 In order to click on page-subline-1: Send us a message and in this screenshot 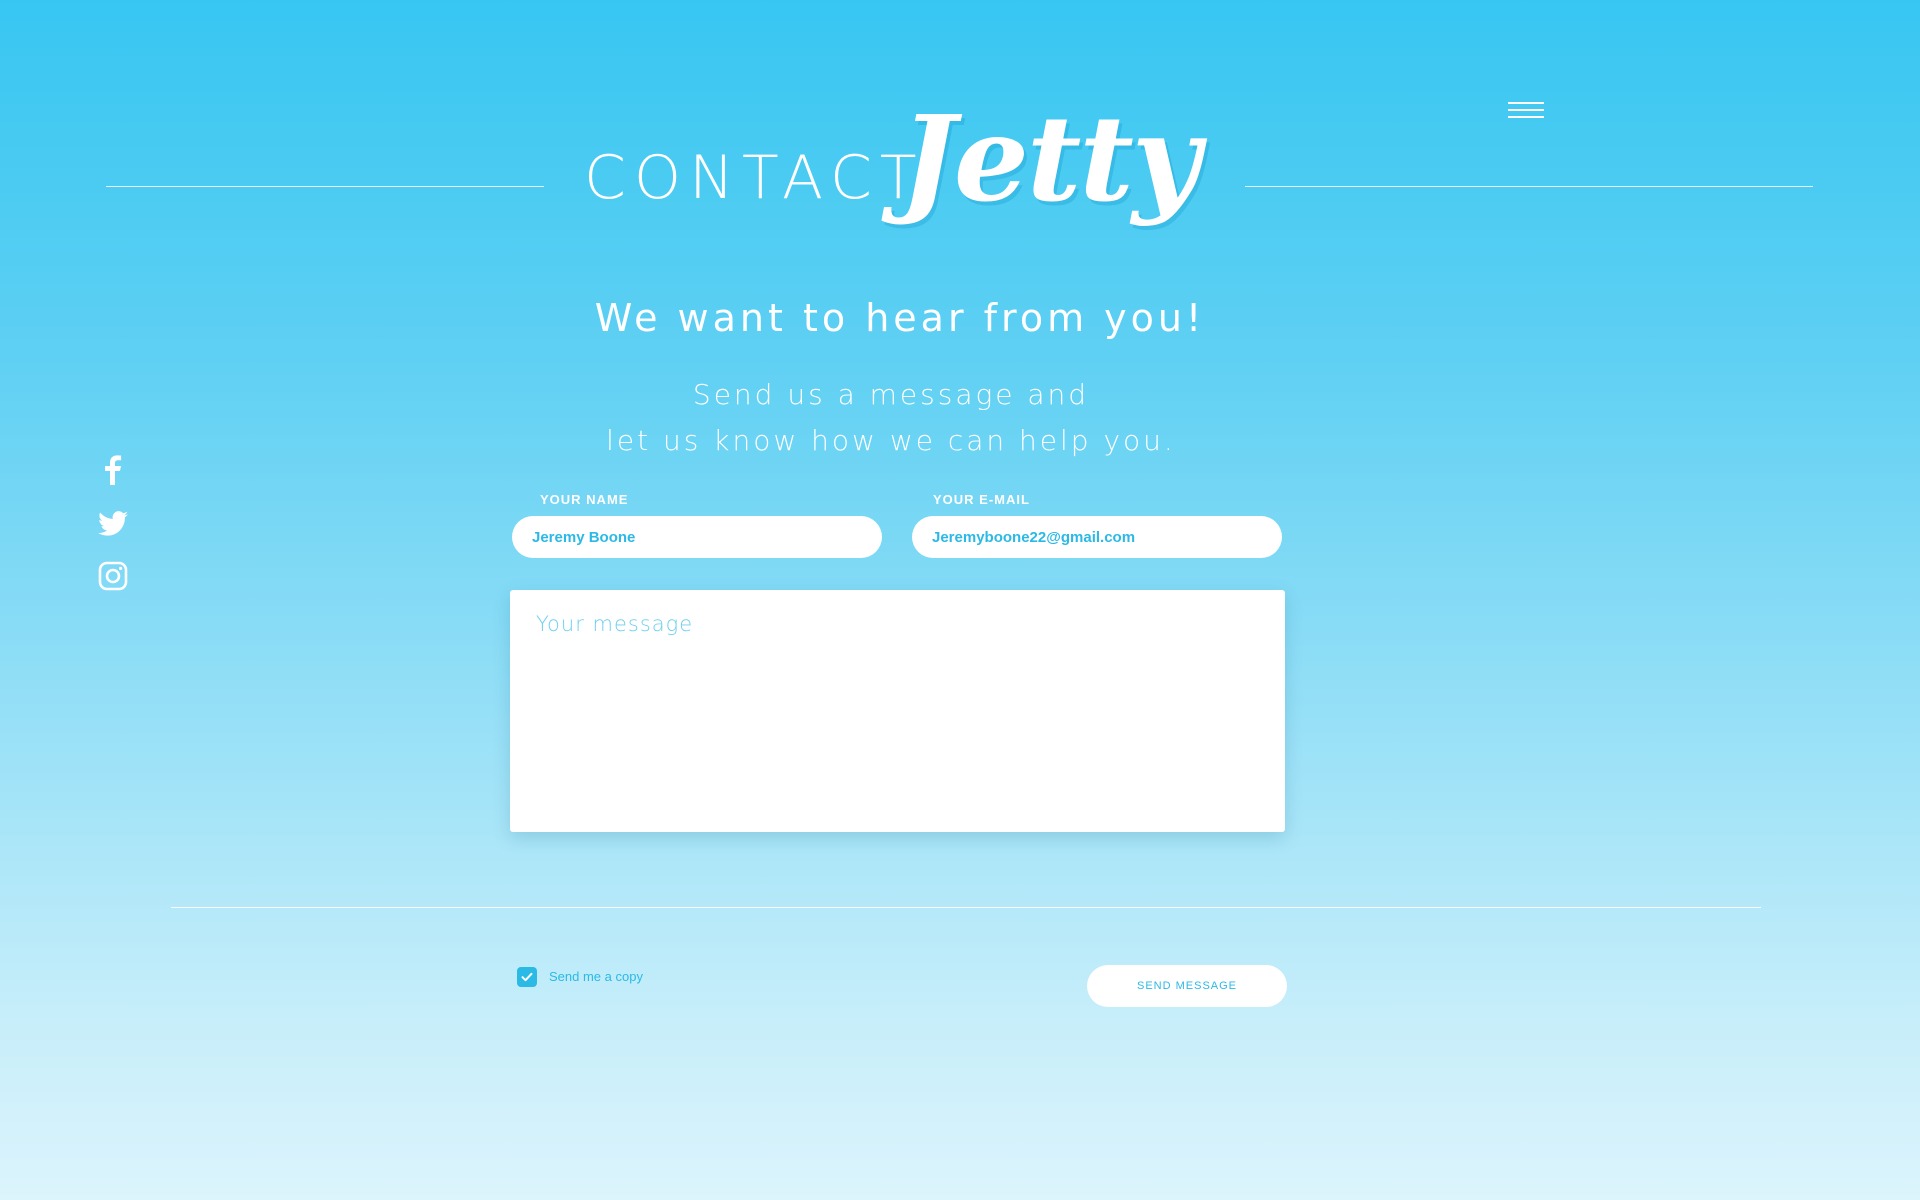, I will do `click(891, 394)`.